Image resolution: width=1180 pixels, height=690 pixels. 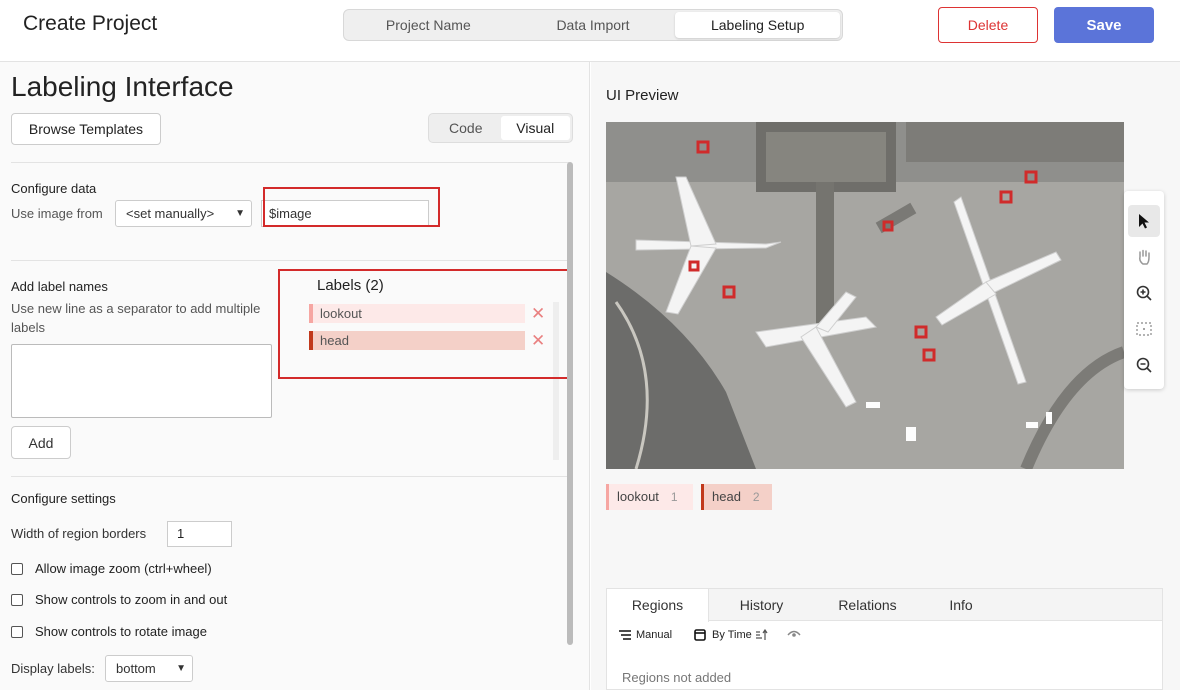 I want to click on display-labels-select: bottom ▼, so click(x=149, y=668).